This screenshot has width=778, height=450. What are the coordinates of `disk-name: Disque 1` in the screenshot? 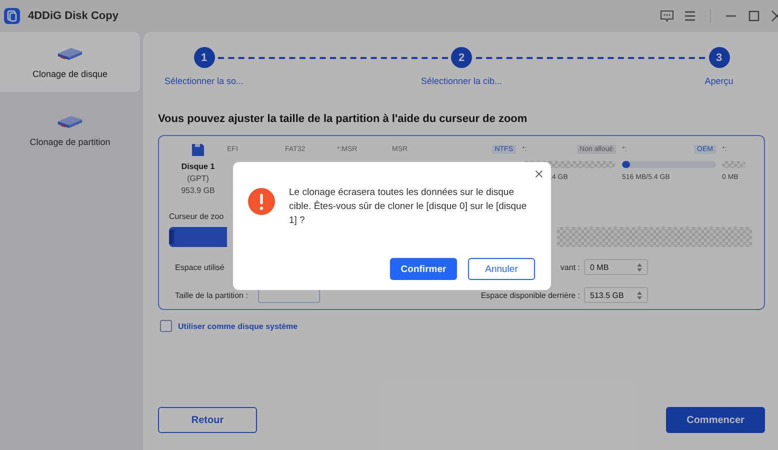 It's located at (198, 166).